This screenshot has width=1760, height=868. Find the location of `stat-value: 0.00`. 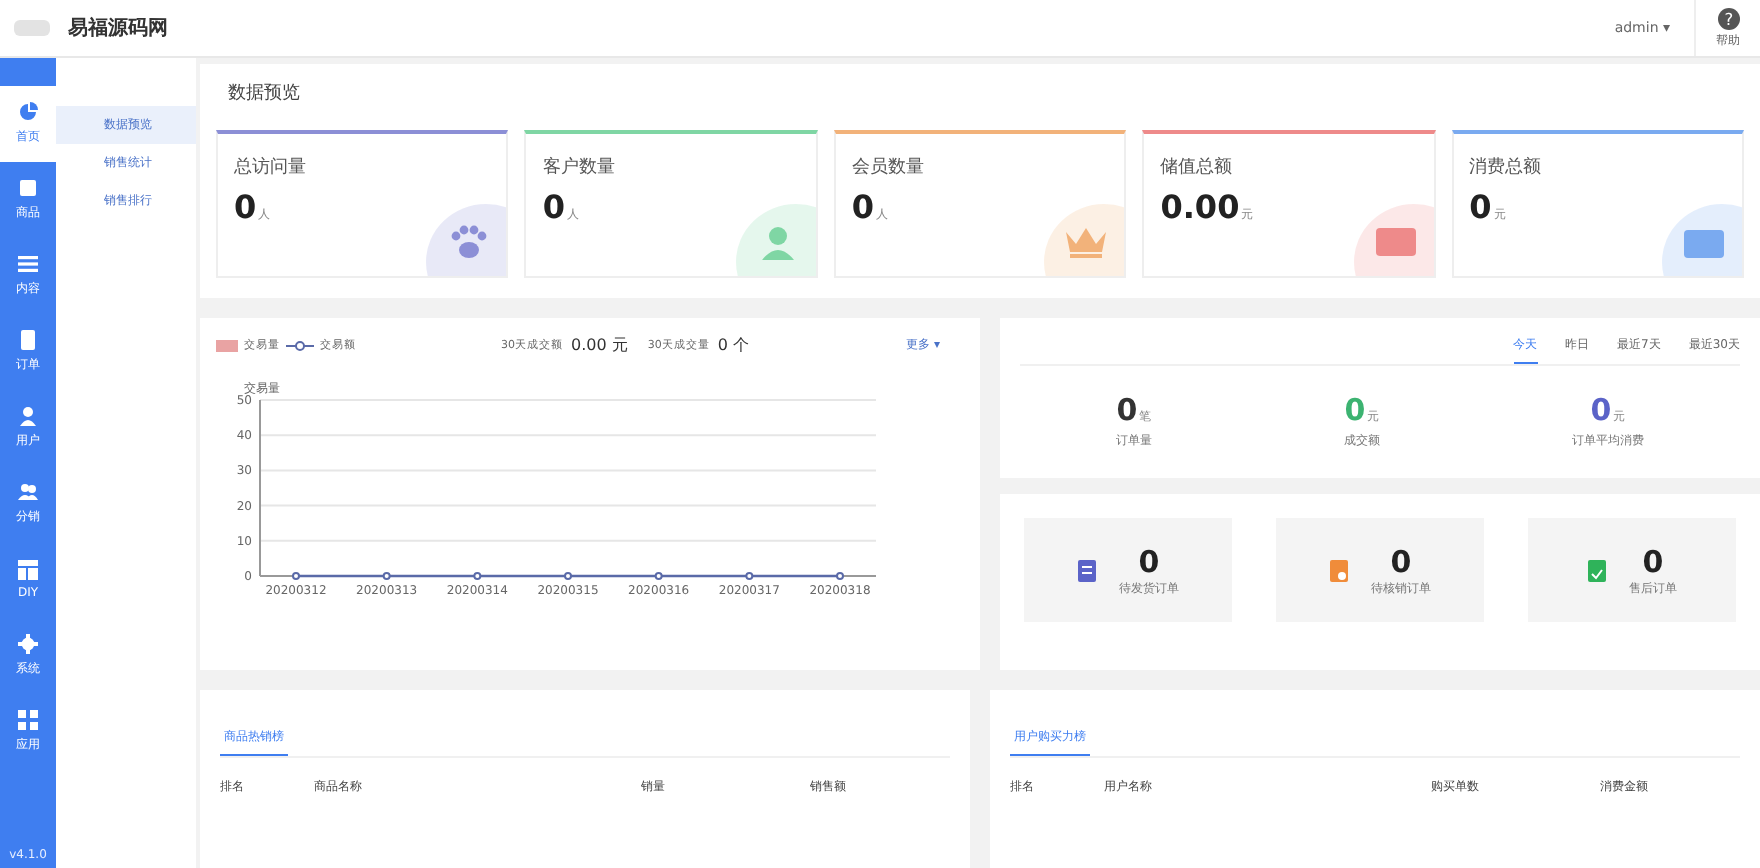

stat-value: 0.00 is located at coordinates (1200, 207).